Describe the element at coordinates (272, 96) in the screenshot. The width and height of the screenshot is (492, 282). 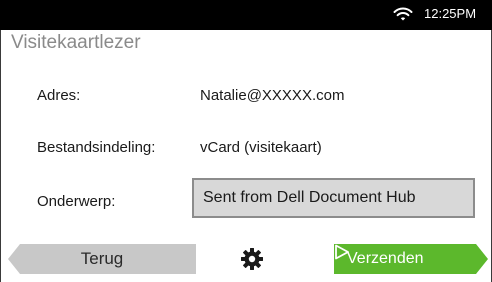
I see `address-value: Natalie@XXXXX.com` at that location.